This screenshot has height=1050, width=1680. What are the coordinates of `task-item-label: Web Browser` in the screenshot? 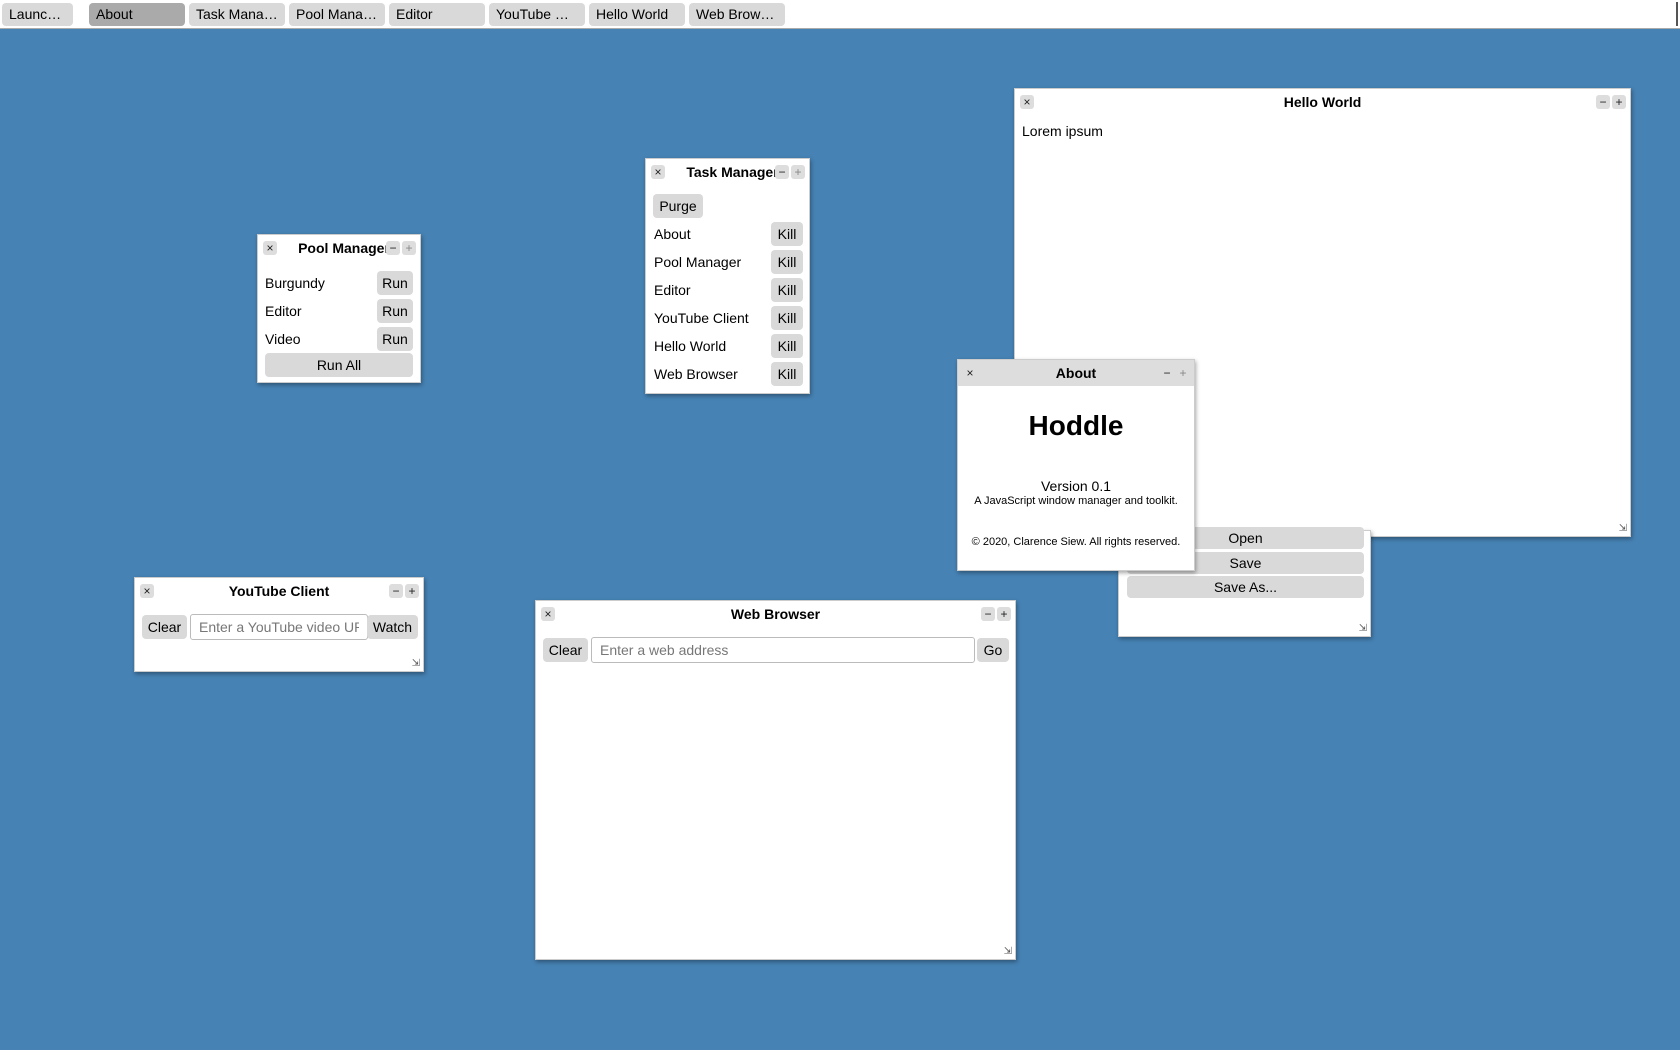 It's located at (696, 374).